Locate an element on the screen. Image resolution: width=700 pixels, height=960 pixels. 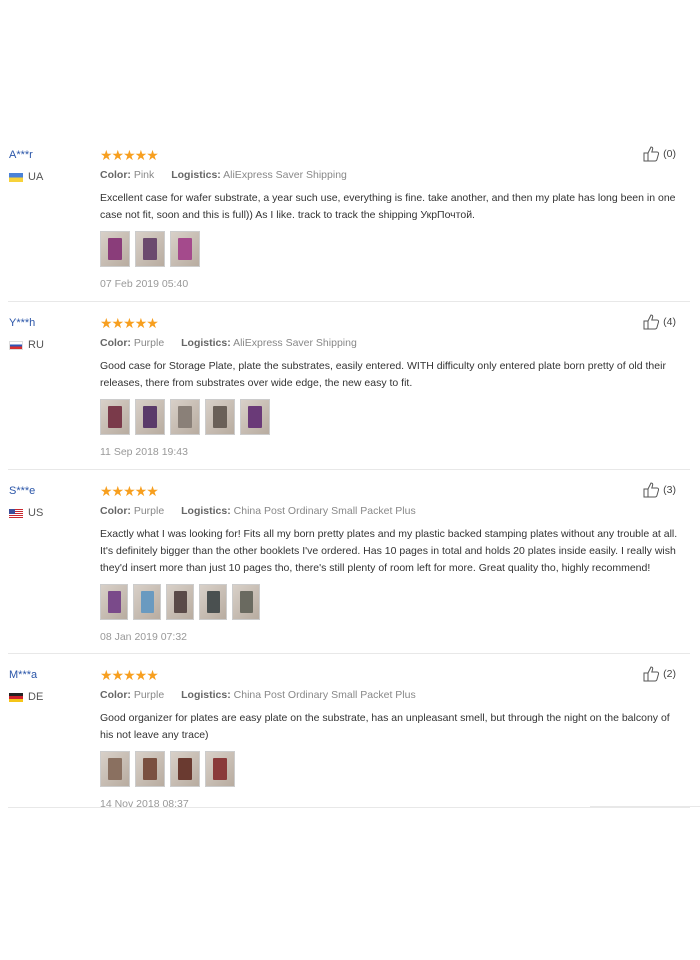
reviewer-country: RU is located at coordinates (49, 345).